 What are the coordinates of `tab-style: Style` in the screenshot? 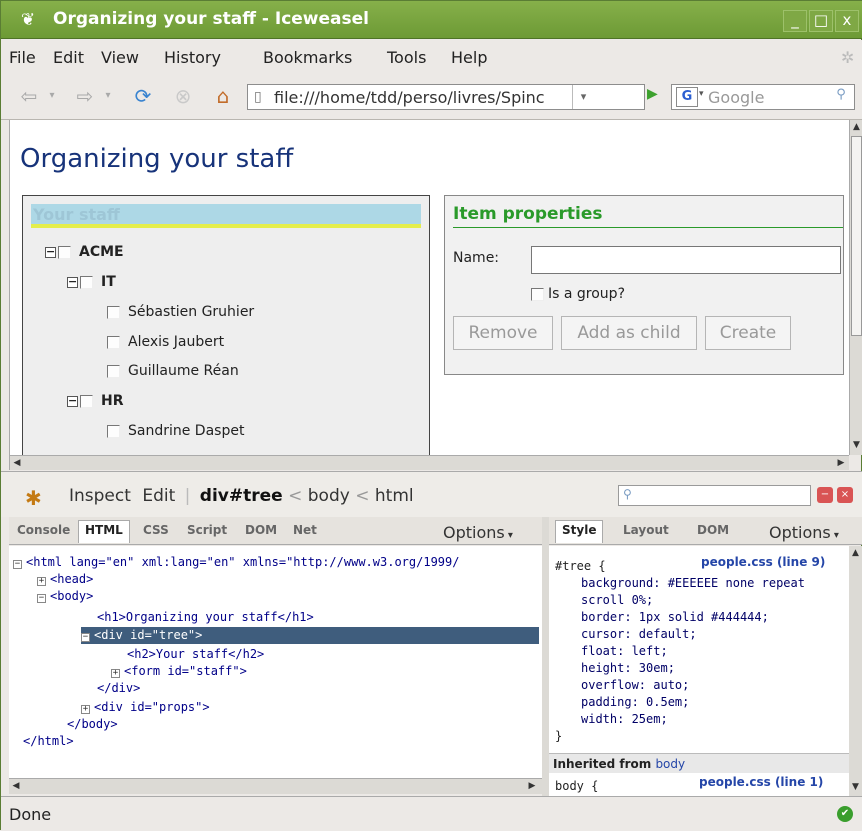 It's located at (579, 531).